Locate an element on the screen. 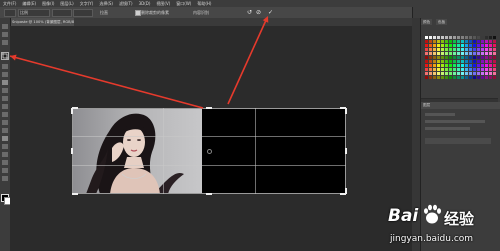  menu-item-edit: 编辑(E) is located at coordinates (29, 3).